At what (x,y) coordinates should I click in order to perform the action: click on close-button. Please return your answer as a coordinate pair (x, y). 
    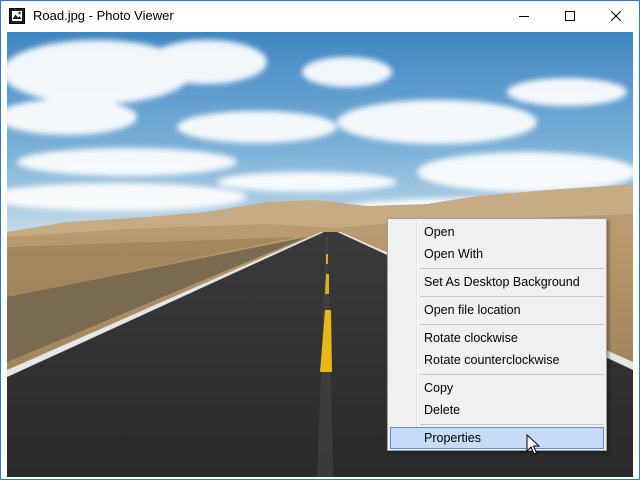
    Looking at the image, I should click on (616, 16).